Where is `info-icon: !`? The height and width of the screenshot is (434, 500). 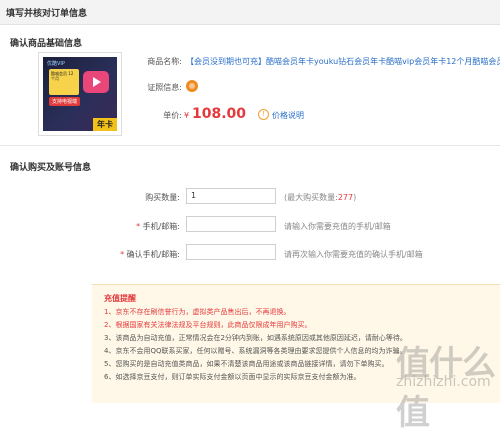
info-icon: ! is located at coordinates (263, 114).